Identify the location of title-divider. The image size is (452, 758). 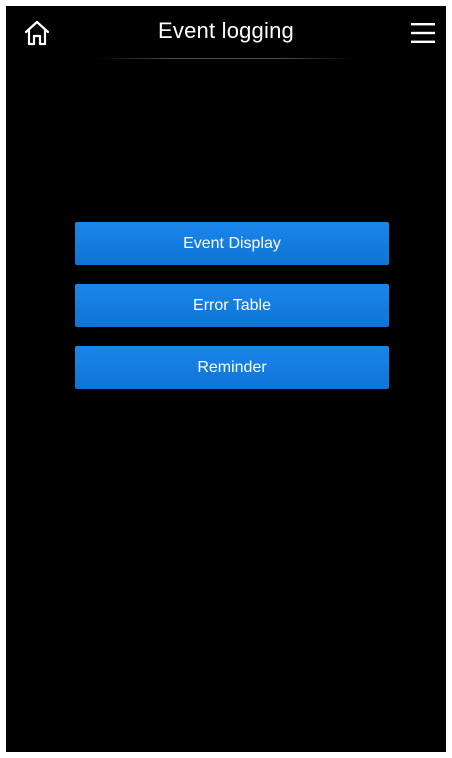
(226, 58).